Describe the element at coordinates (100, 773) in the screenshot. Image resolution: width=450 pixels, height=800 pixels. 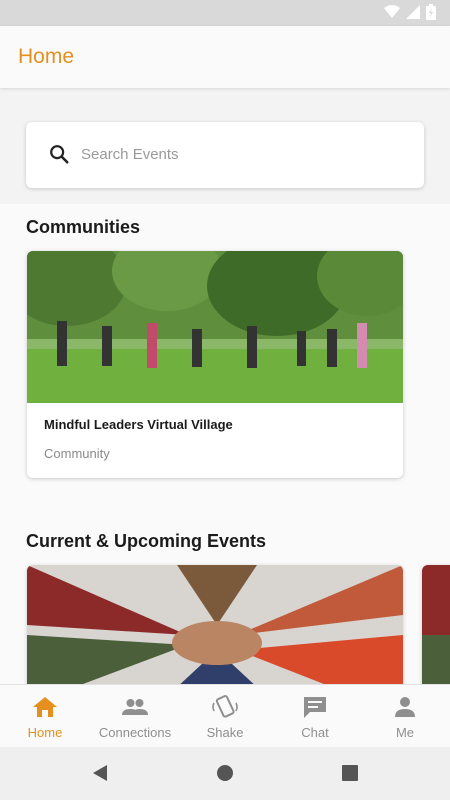
I see `back-icon` at that location.